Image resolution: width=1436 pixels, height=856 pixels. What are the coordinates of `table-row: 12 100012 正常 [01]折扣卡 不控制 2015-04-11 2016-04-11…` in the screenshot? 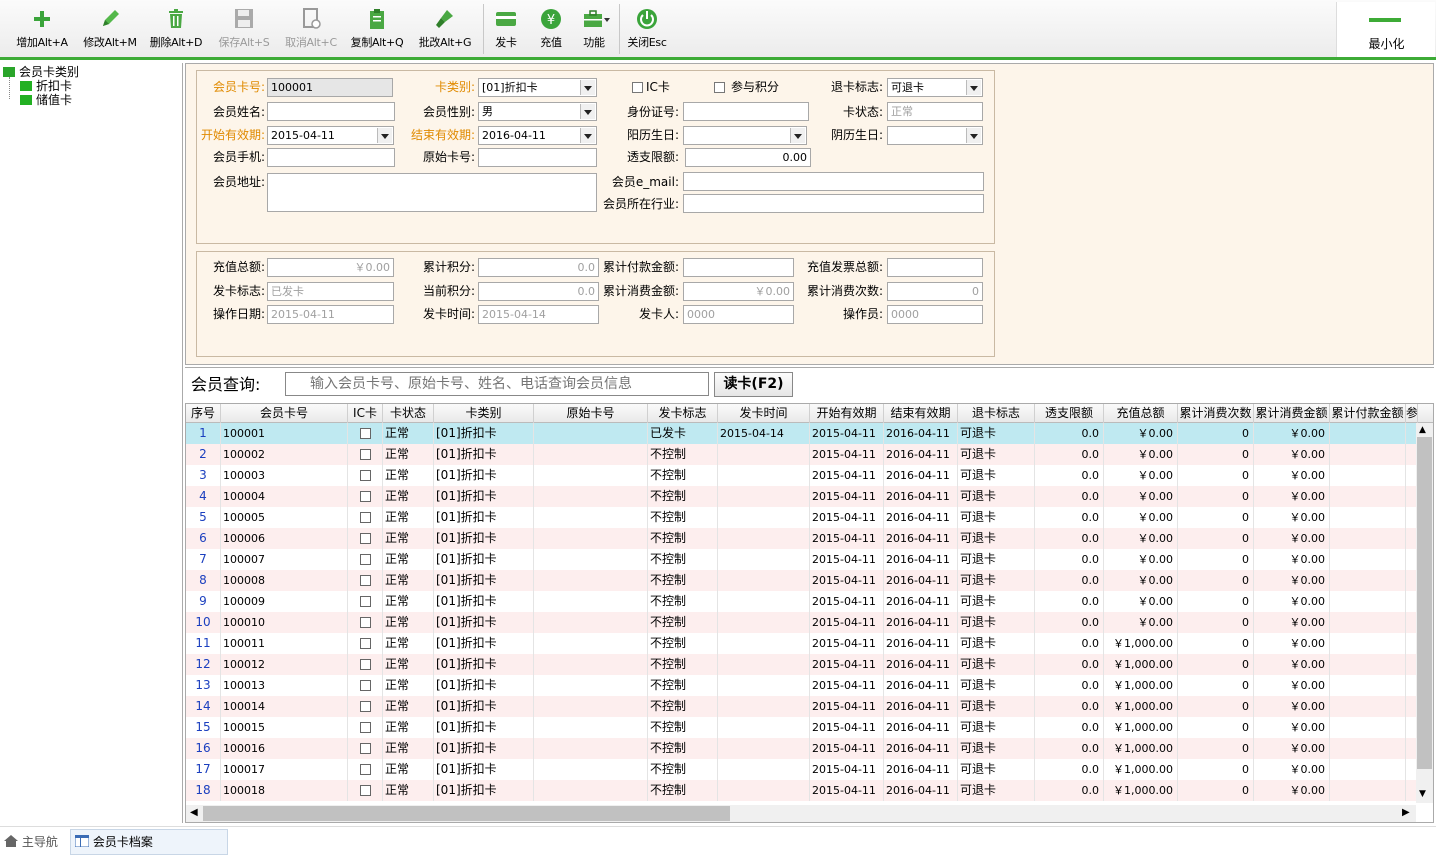 It's located at (801, 664).